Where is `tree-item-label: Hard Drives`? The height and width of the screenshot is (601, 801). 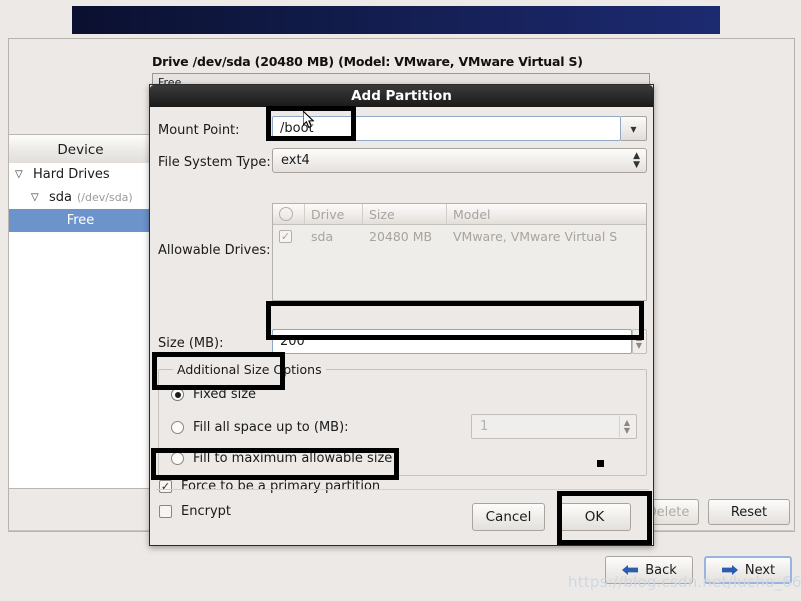
tree-item-label: Hard Drives is located at coordinates (71, 174).